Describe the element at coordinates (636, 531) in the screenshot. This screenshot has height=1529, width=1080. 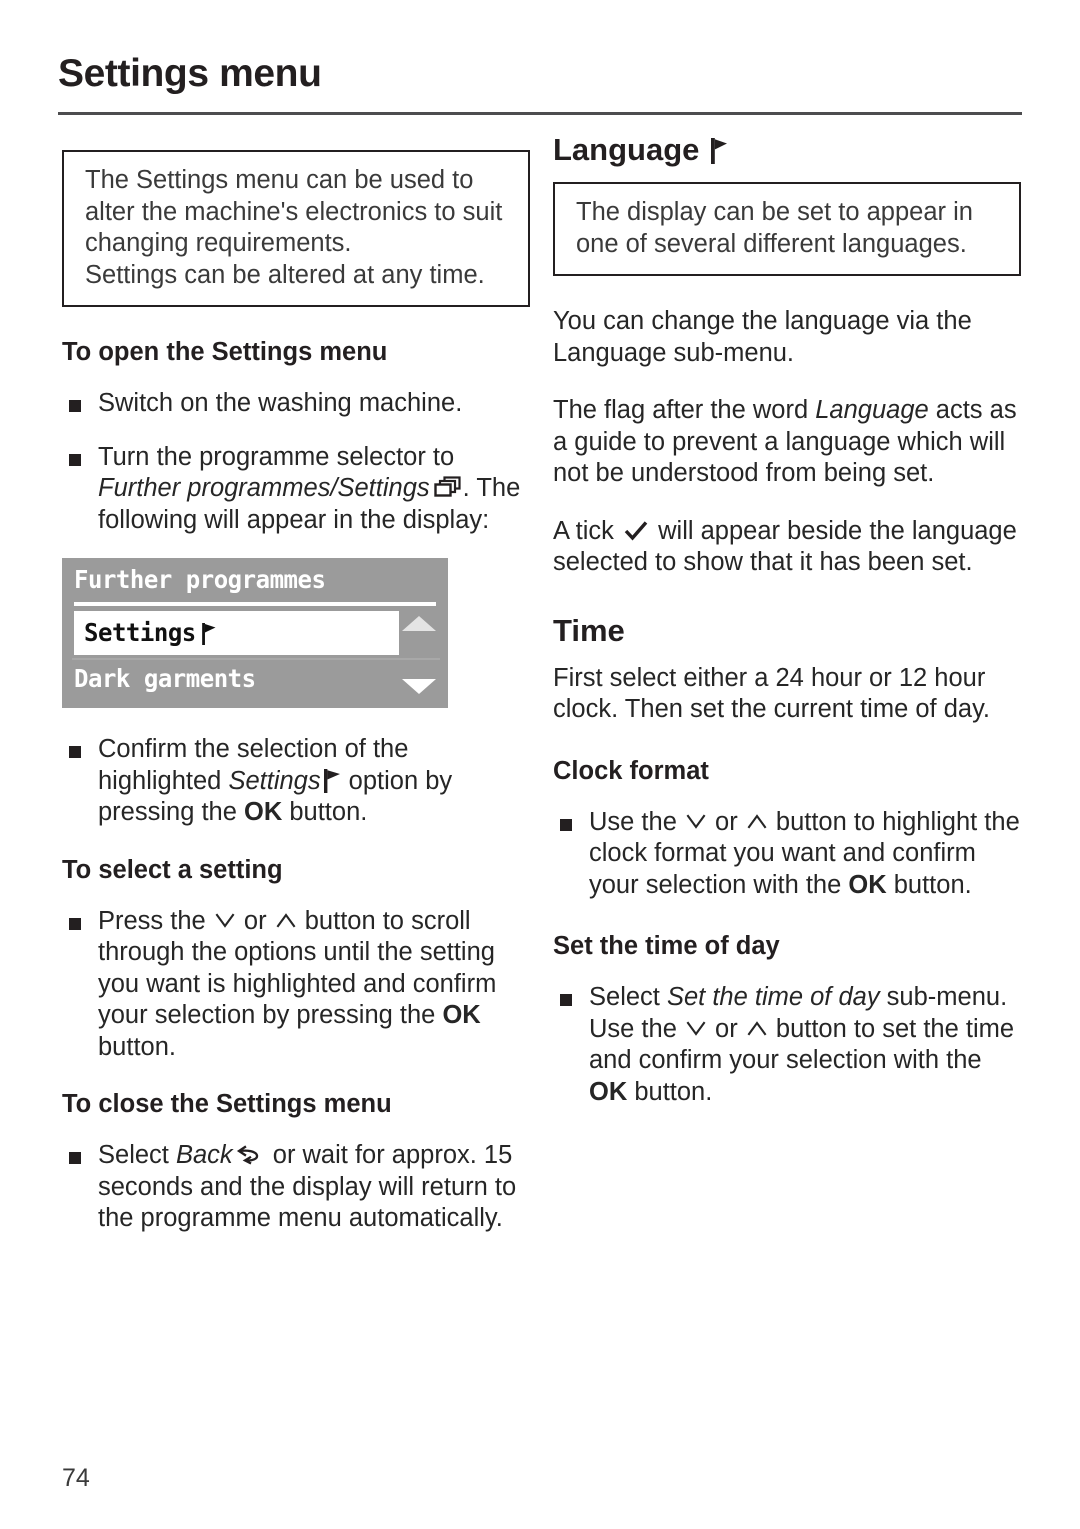
I see `tick-icon` at that location.